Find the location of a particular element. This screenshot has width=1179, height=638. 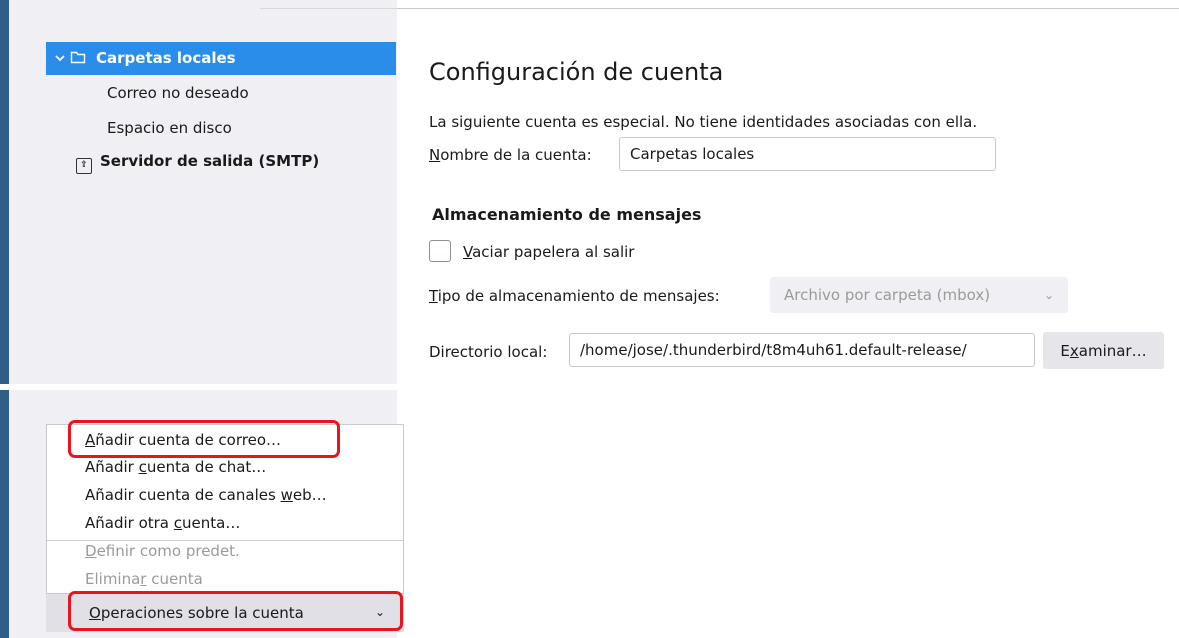

tree-item-disk-space: Espacio en disco is located at coordinates (169, 128).